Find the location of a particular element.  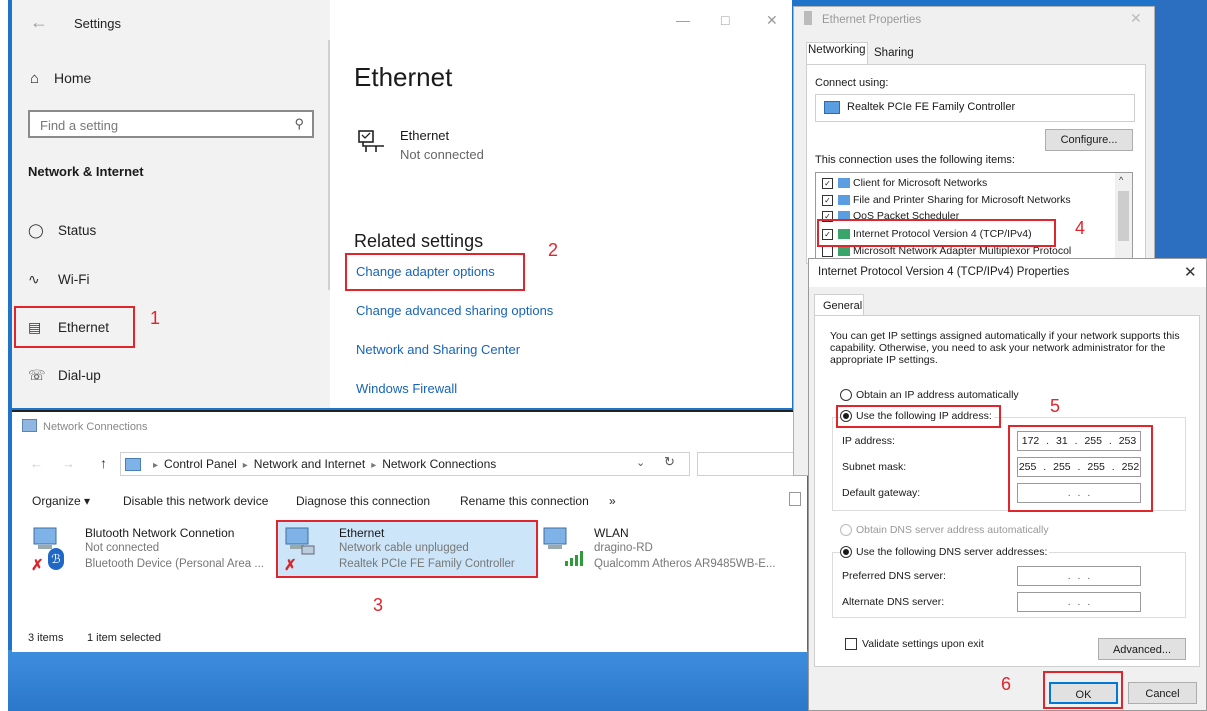

change-advanced-sharing-link: Change advanced sharing options is located at coordinates (454, 310).